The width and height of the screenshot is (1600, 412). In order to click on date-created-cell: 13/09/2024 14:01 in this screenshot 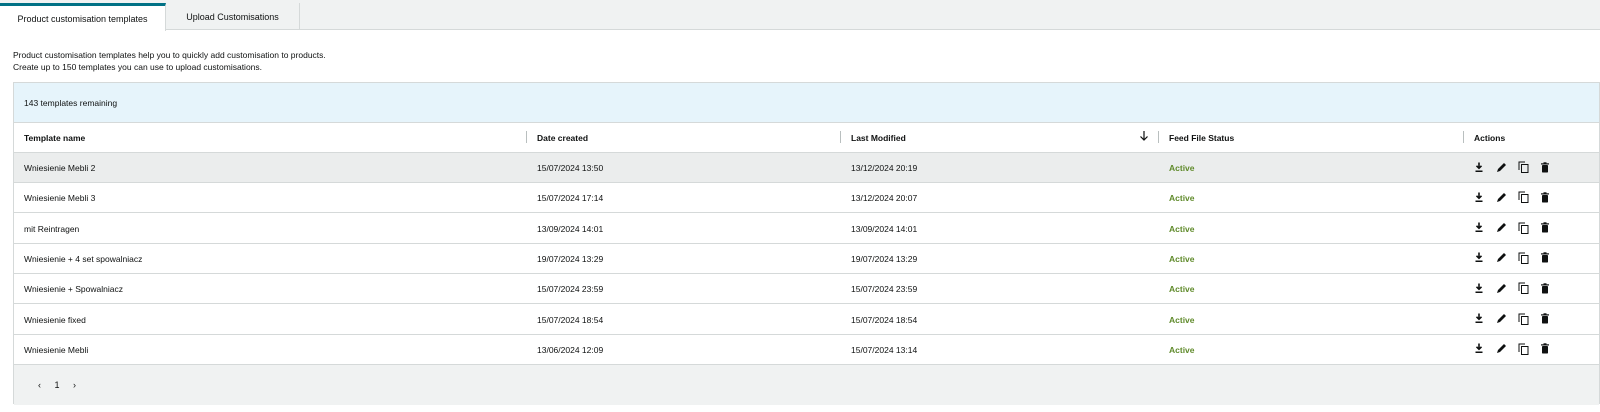, I will do `click(570, 228)`.